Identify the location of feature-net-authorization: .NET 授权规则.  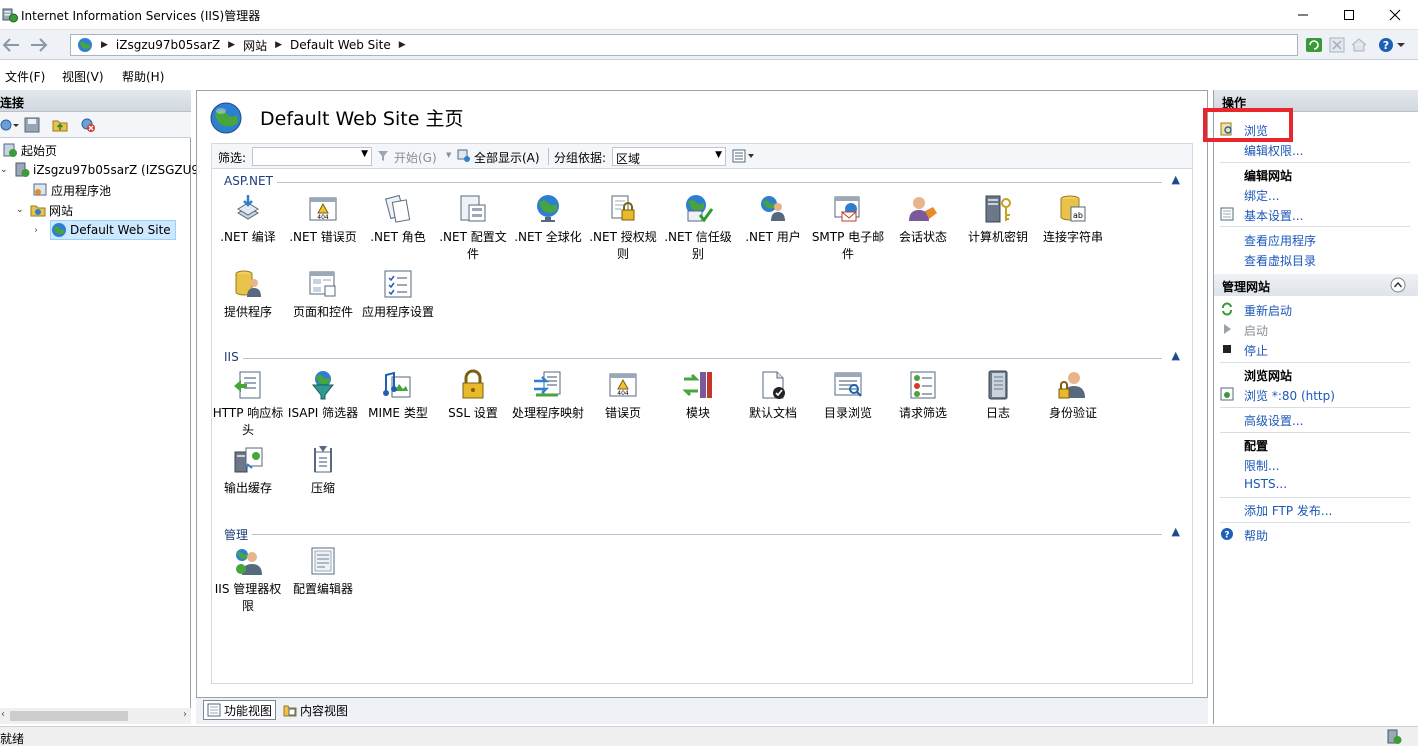
(623, 228).